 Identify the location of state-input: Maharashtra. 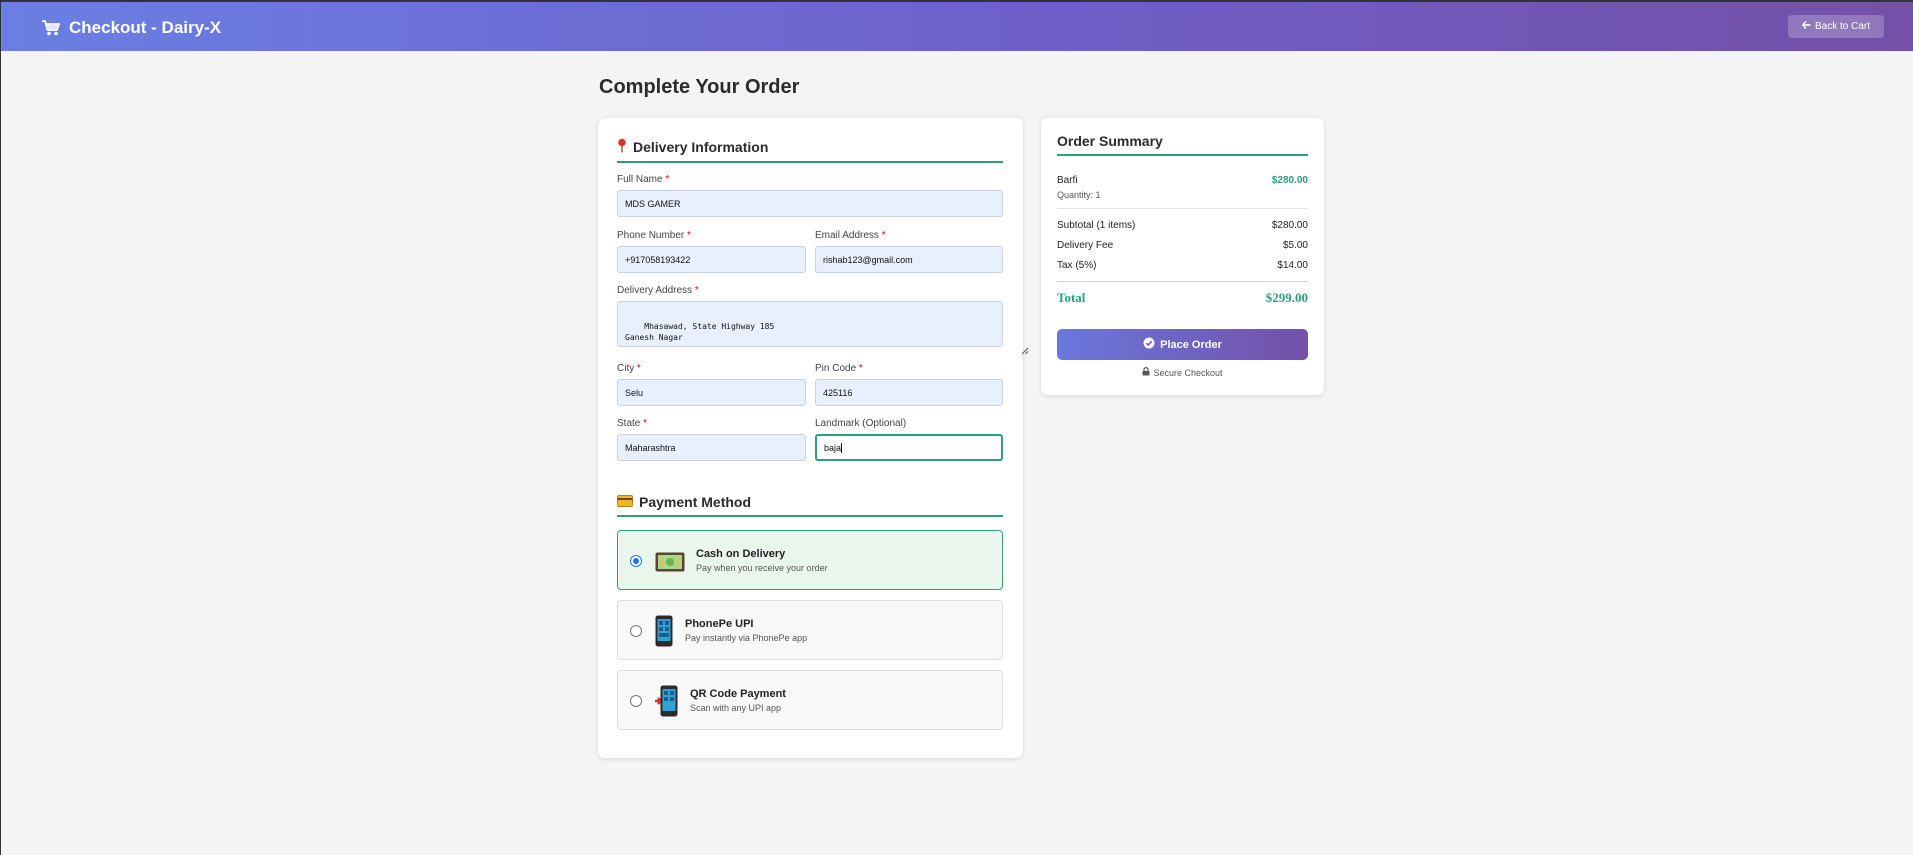
(711, 447).